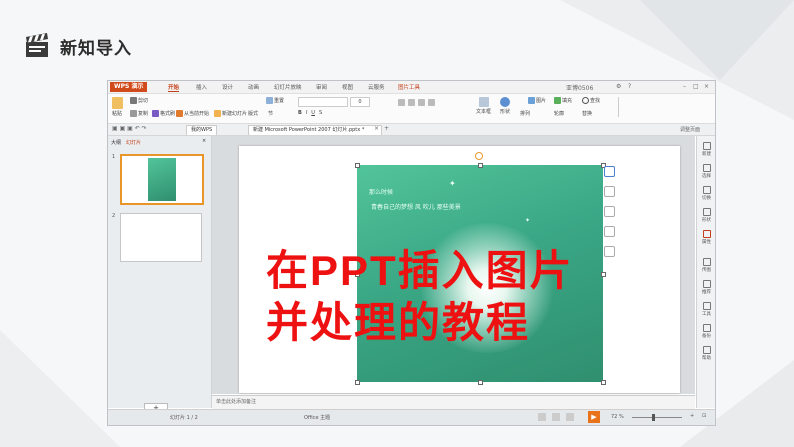 This screenshot has width=794, height=447. I want to click on find-button: 查找, so click(591, 100).